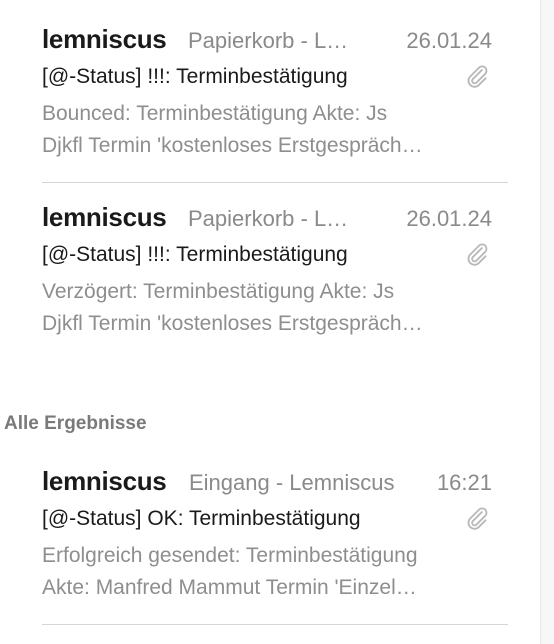 This screenshot has height=644, width=554. Describe the element at coordinates (230, 555) in the screenshot. I see `message-preview-line: Erfolgreich gesendet: Terminbestätigung` at that location.